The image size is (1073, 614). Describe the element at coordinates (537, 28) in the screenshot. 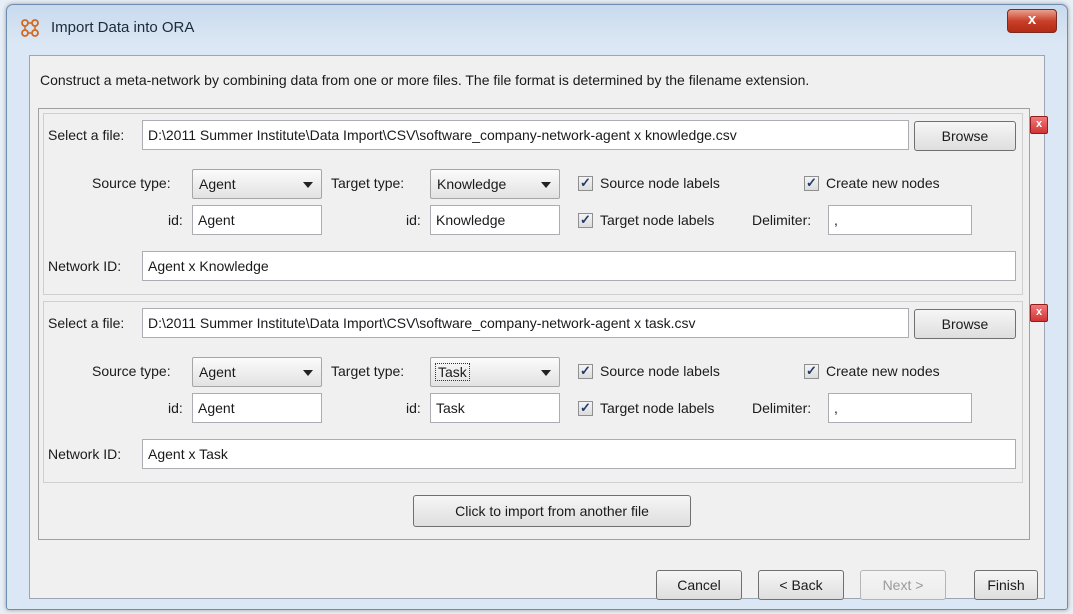

I see `title-bar: Import Data into ORA x` at that location.